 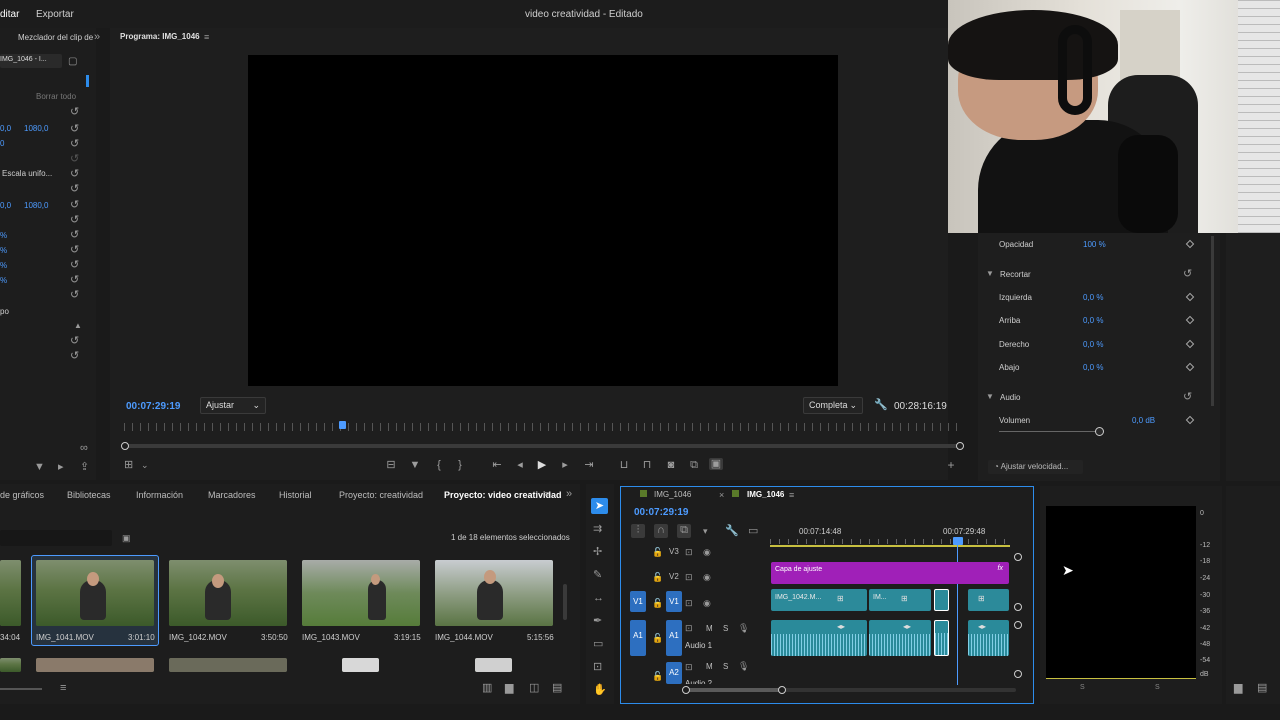 I want to click on wrench-icon: 🔧, so click(x=732, y=531).